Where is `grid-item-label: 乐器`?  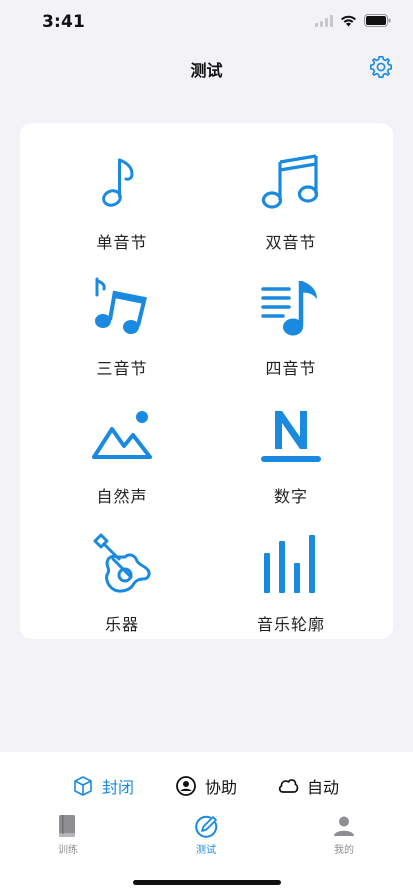 grid-item-label: 乐器 is located at coordinates (121, 624).